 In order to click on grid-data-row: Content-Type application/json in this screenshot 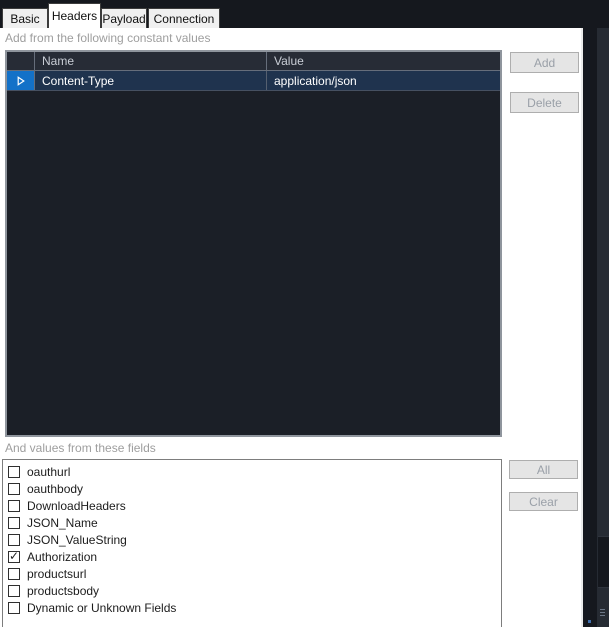, I will do `click(253, 81)`.